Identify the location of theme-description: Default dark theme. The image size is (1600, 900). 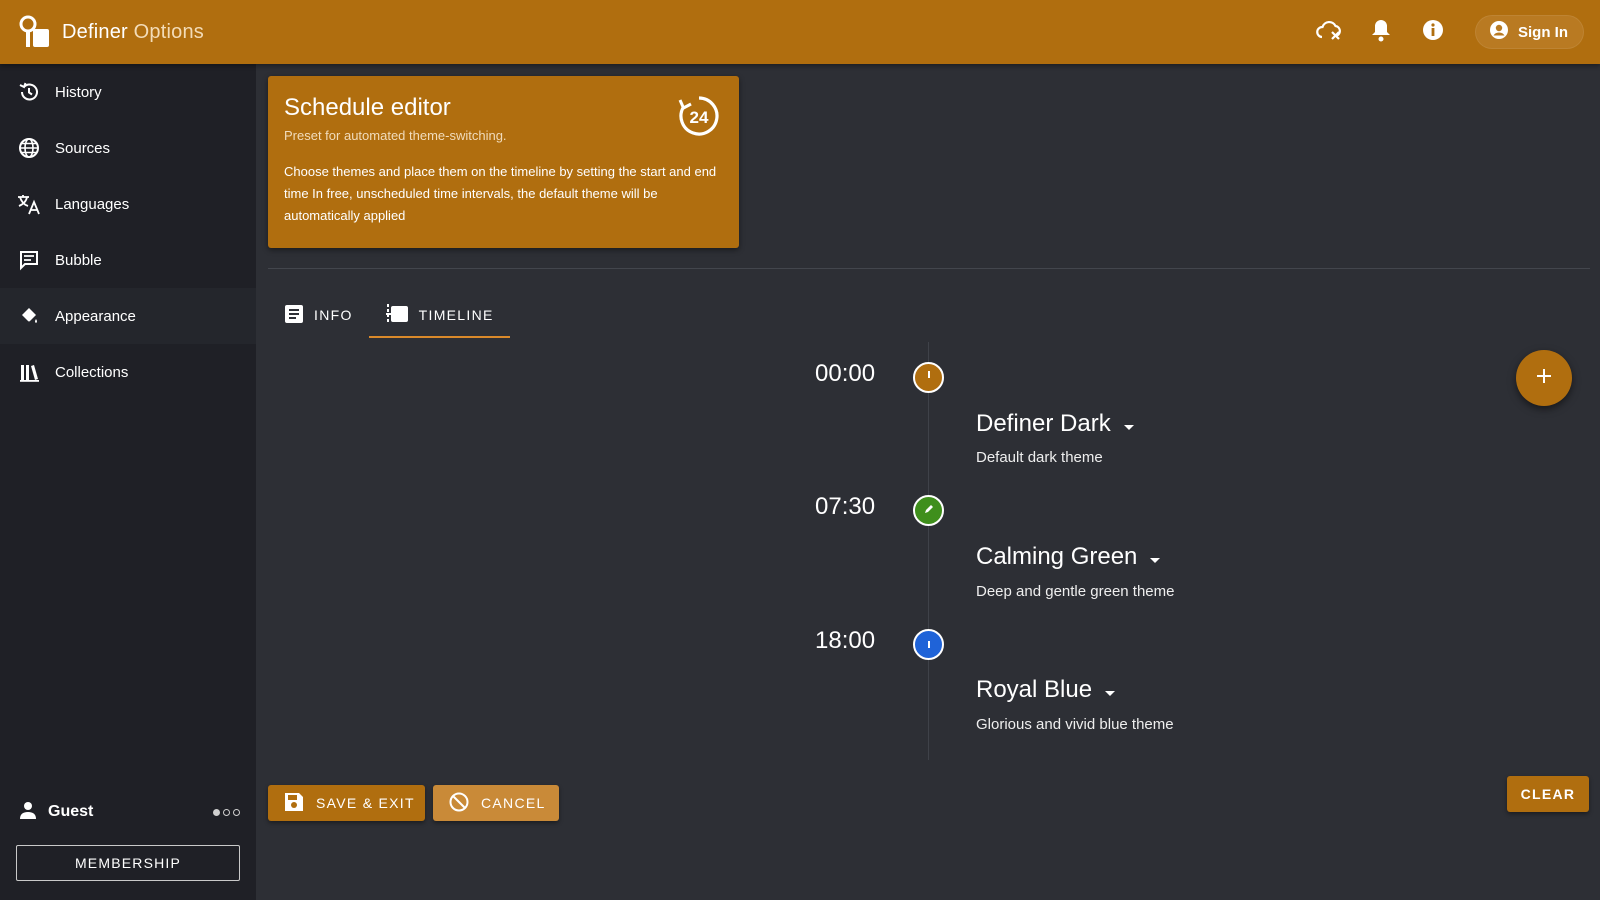
(1039, 457).